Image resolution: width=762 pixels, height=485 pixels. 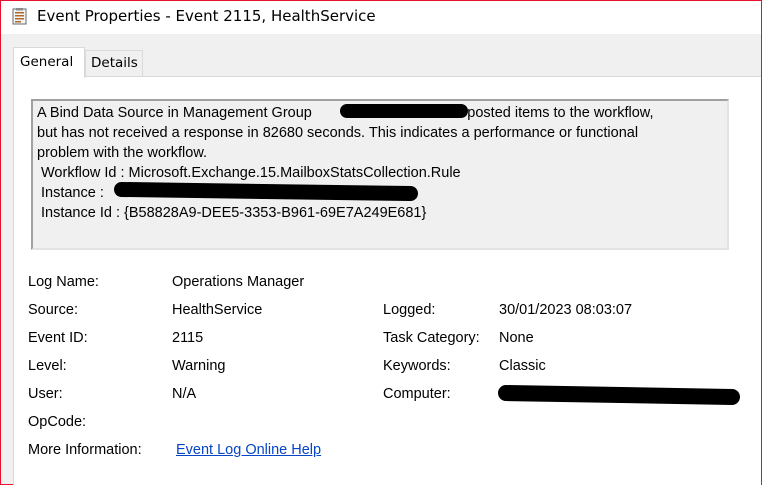 What do you see at coordinates (522, 366) in the screenshot?
I see `keywords-value: Classic` at bounding box center [522, 366].